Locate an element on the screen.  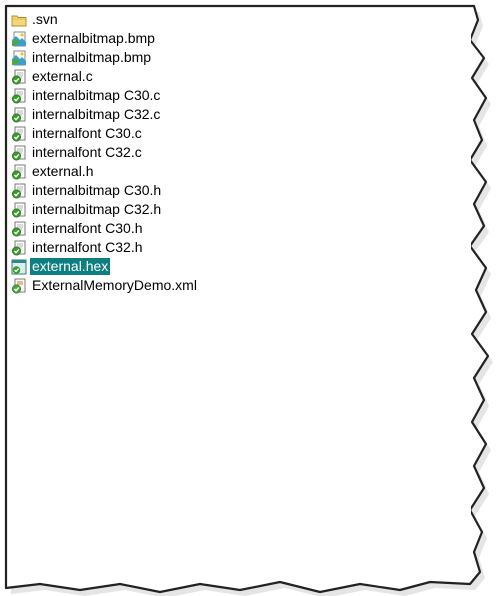
hex-file-icon is located at coordinates (19, 267).